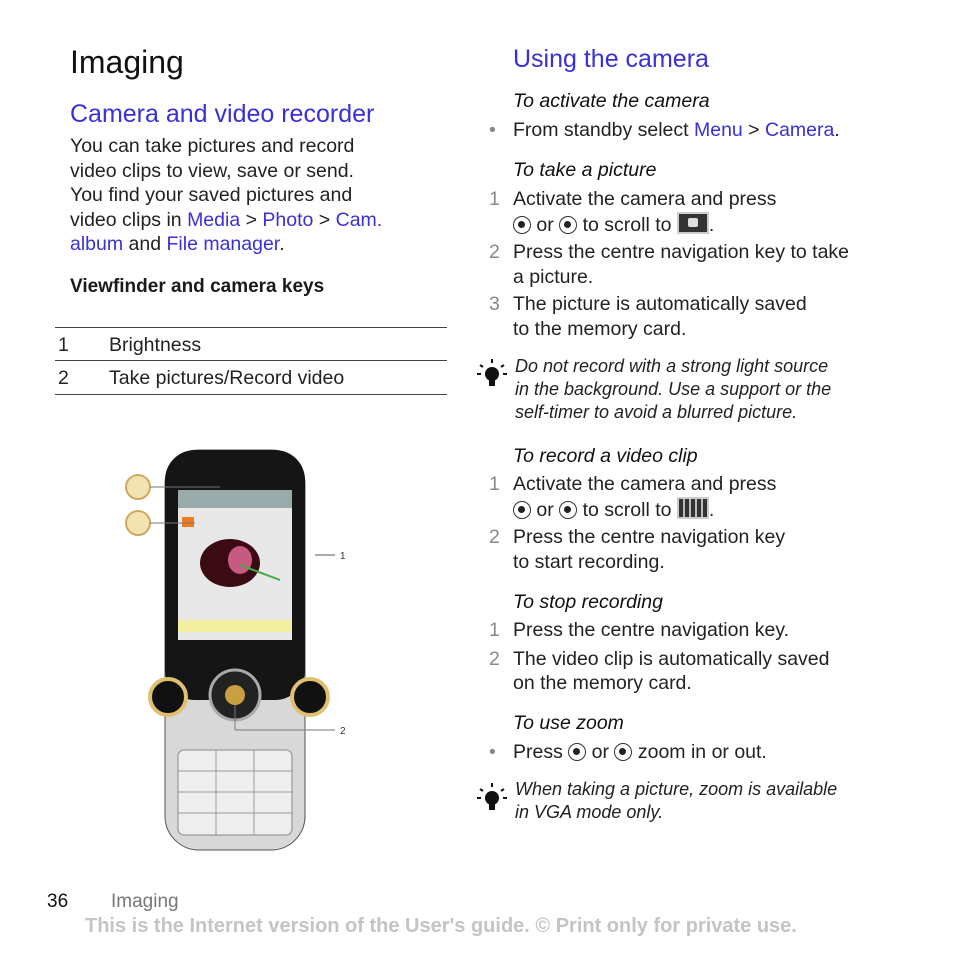  What do you see at coordinates (58, 901) in the screenshot?
I see `page-number: 36` at bounding box center [58, 901].